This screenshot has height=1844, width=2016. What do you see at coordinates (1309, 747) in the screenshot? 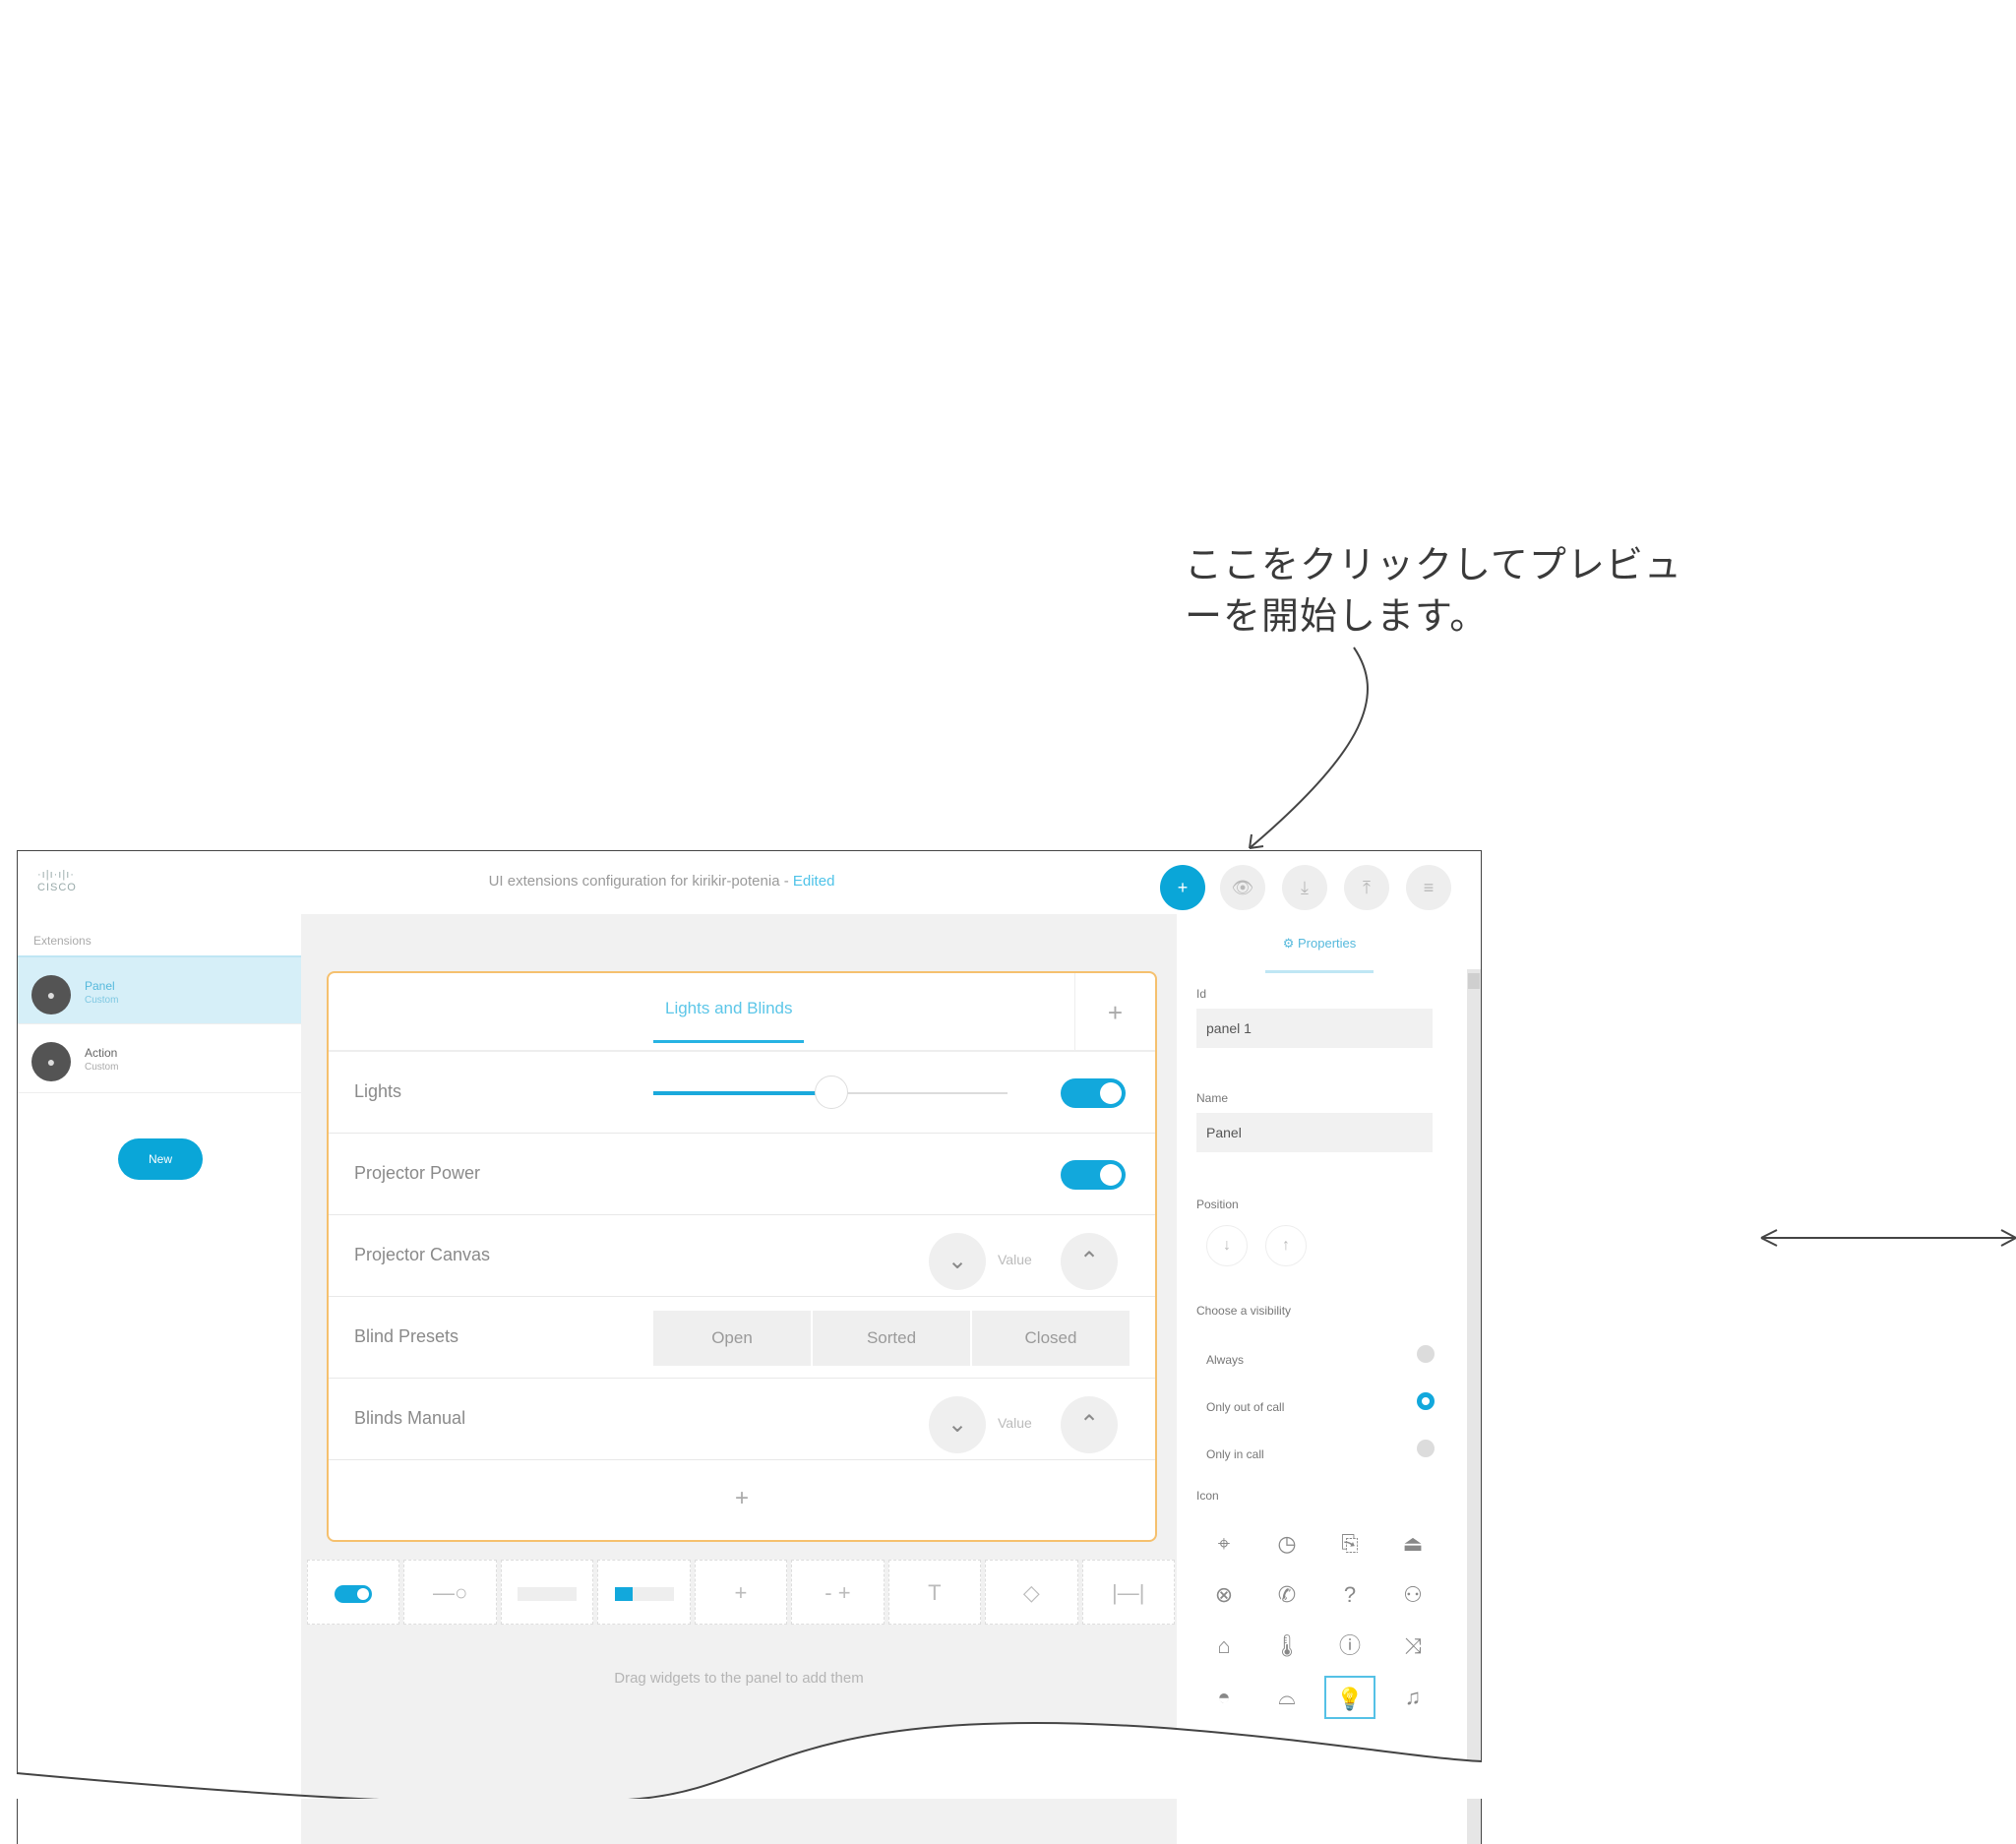
I see `callout-leader-line` at bounding box center [1309, 747].